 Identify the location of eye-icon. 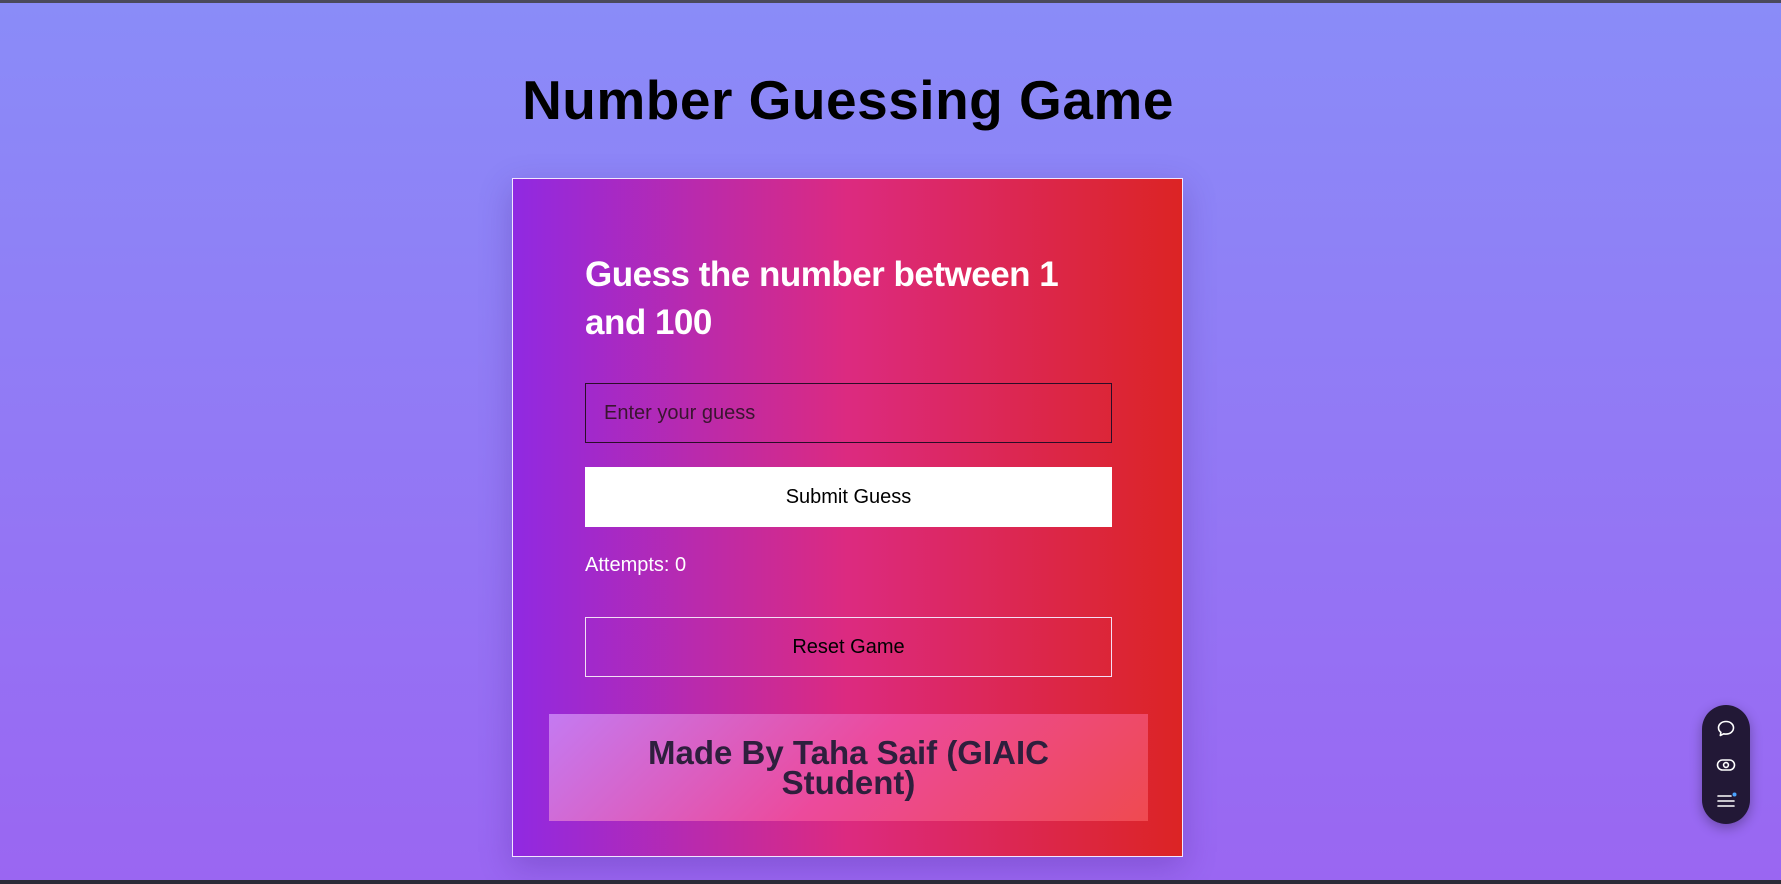
(1726, 765).